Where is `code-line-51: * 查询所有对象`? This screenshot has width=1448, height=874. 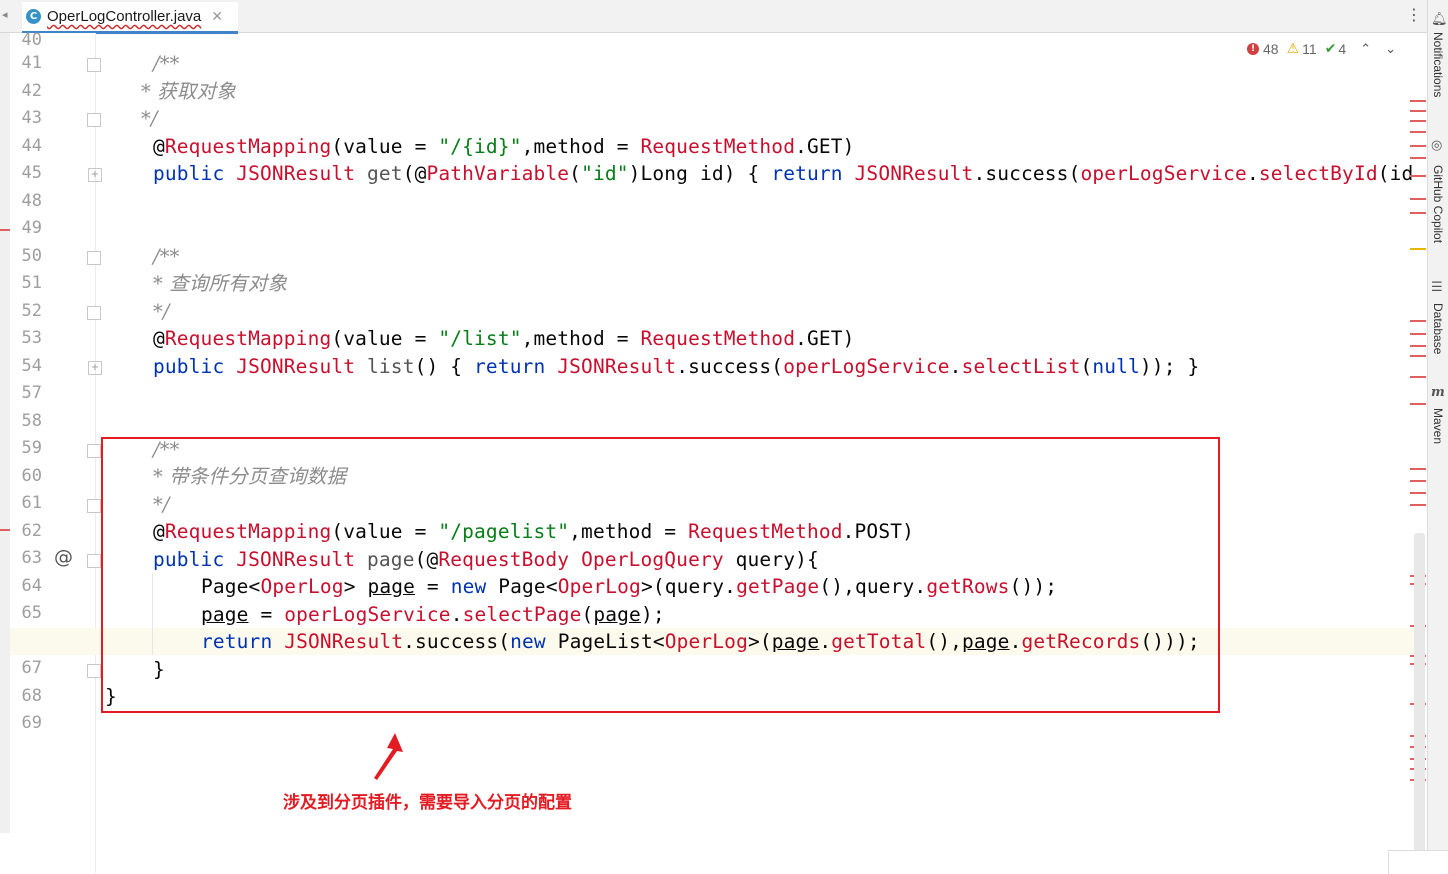 code-line-51: * 查询所有对象 is located at coordinates (220, 283).